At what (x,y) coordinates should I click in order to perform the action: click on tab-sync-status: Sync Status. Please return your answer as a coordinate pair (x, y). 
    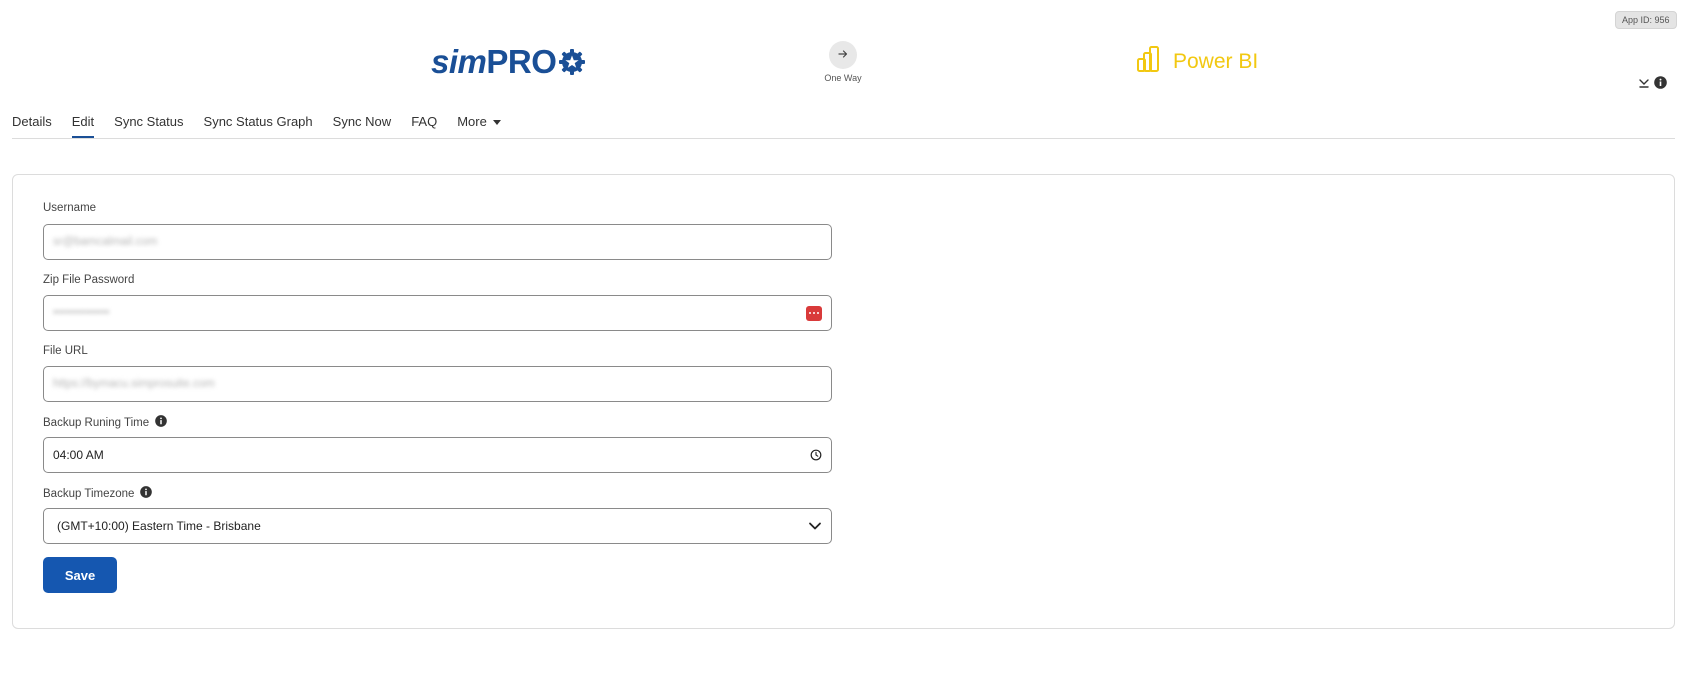
    Looking at the image, I should click on (148, 121).